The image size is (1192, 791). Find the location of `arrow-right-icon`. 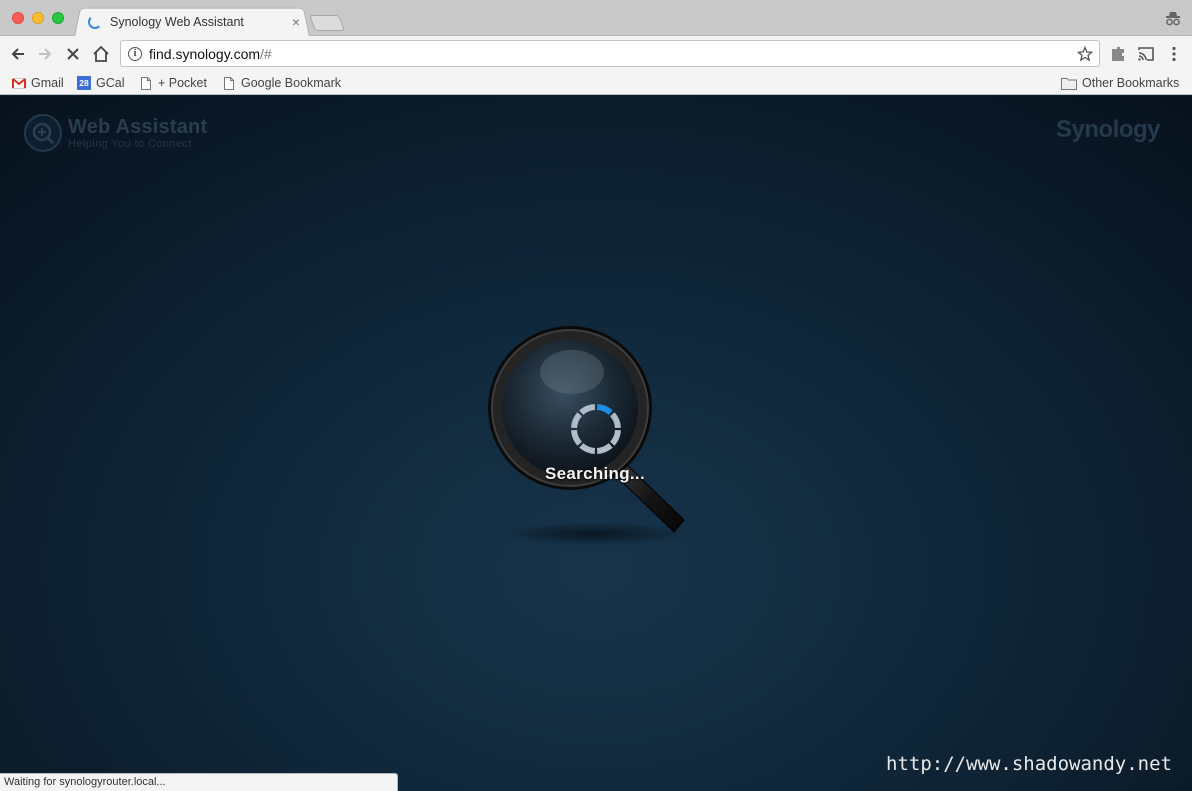

arrow-right-icon is located at coordinates (45, 54).